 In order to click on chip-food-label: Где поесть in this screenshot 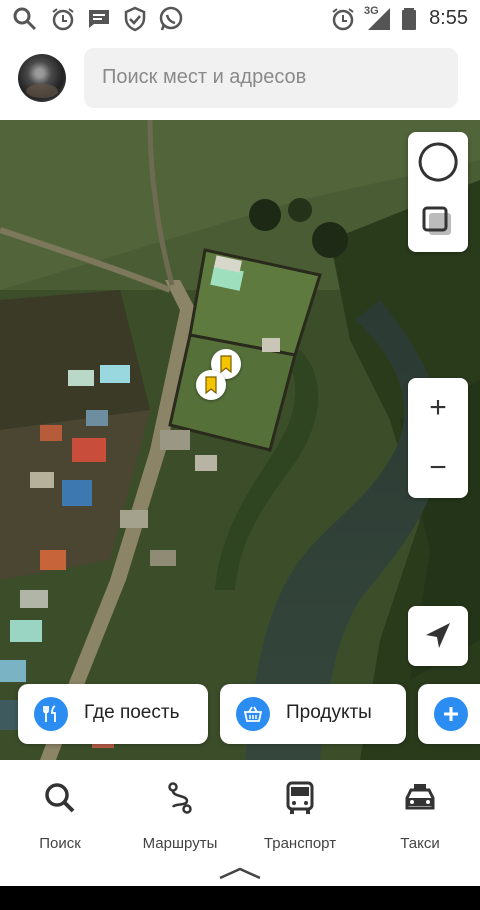, I will do `click(132, 712)`.